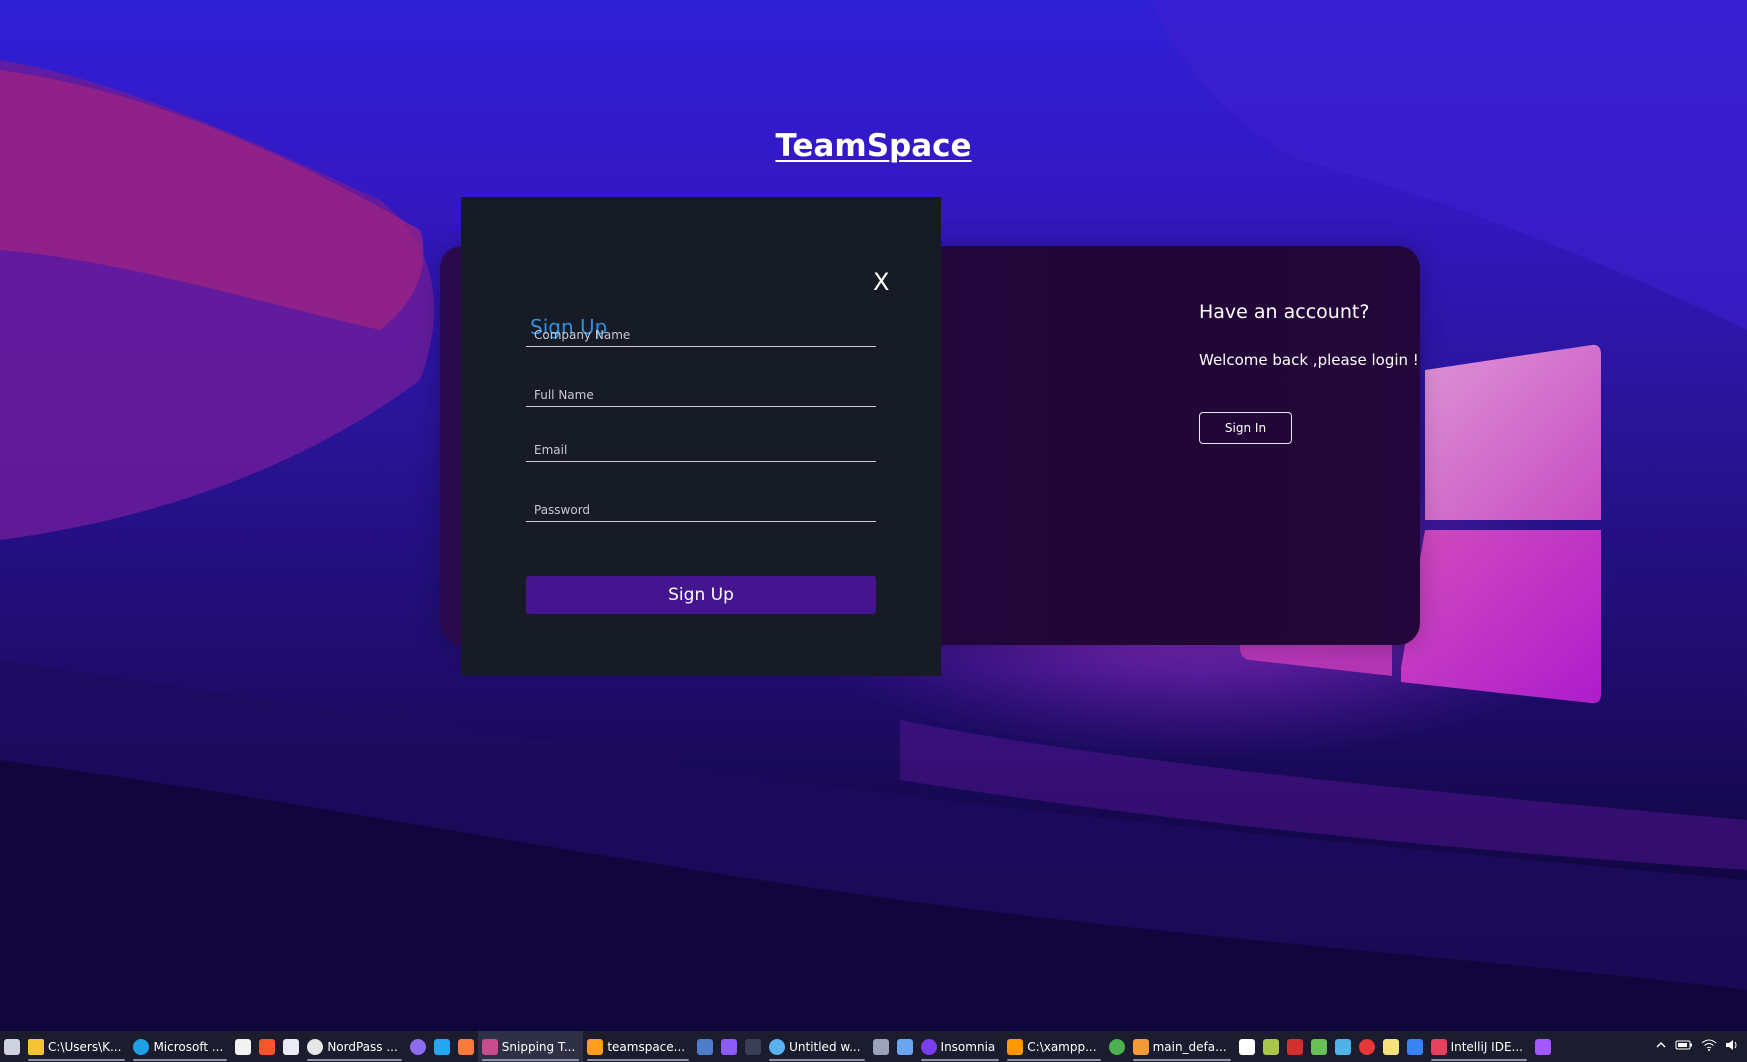 Image resolution: width=1747 pixels, height=1062 pixels. Describe the element at coordinates (928, 1046) in the screenshot. I see `insomnia-icon` at that location.